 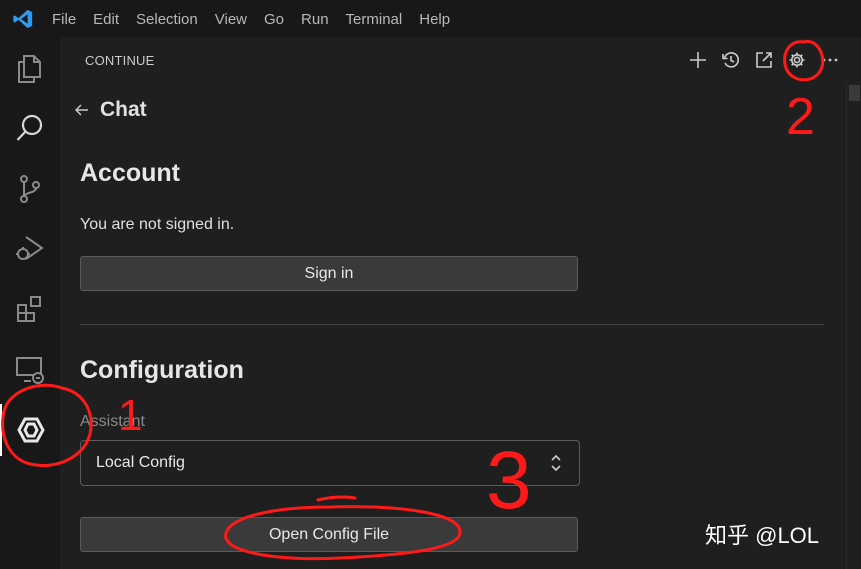 I want to click on activity-search, so click(x=30, y=128).